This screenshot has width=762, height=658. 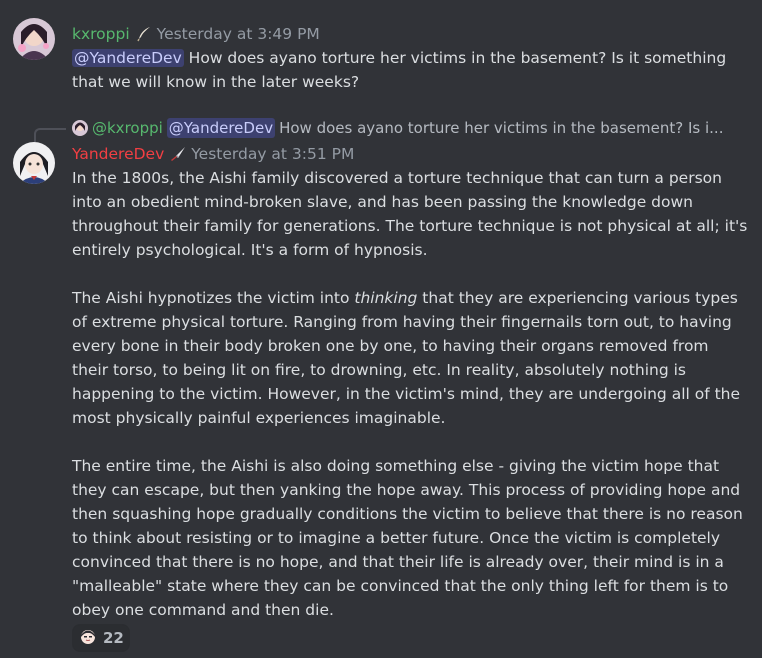 What do you see at coordinates (101, 638) in the screenshot?
I see `reaction-button: 22` at bounding box center [101, 638].